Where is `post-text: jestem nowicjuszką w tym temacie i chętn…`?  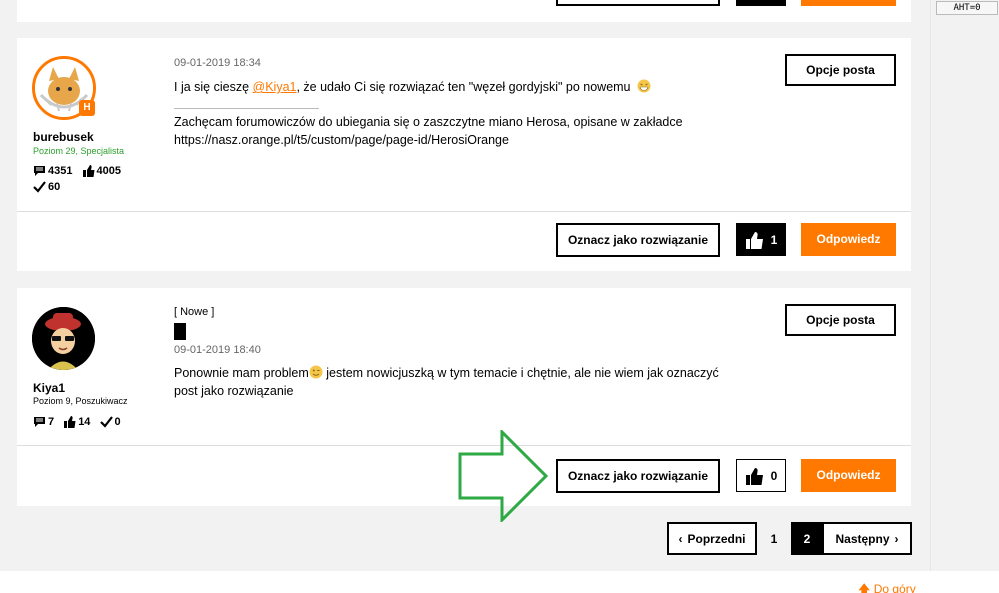
post-text: jestem nowicjuszką w tym temacie i chętn… is located at coordinates (520, 373).